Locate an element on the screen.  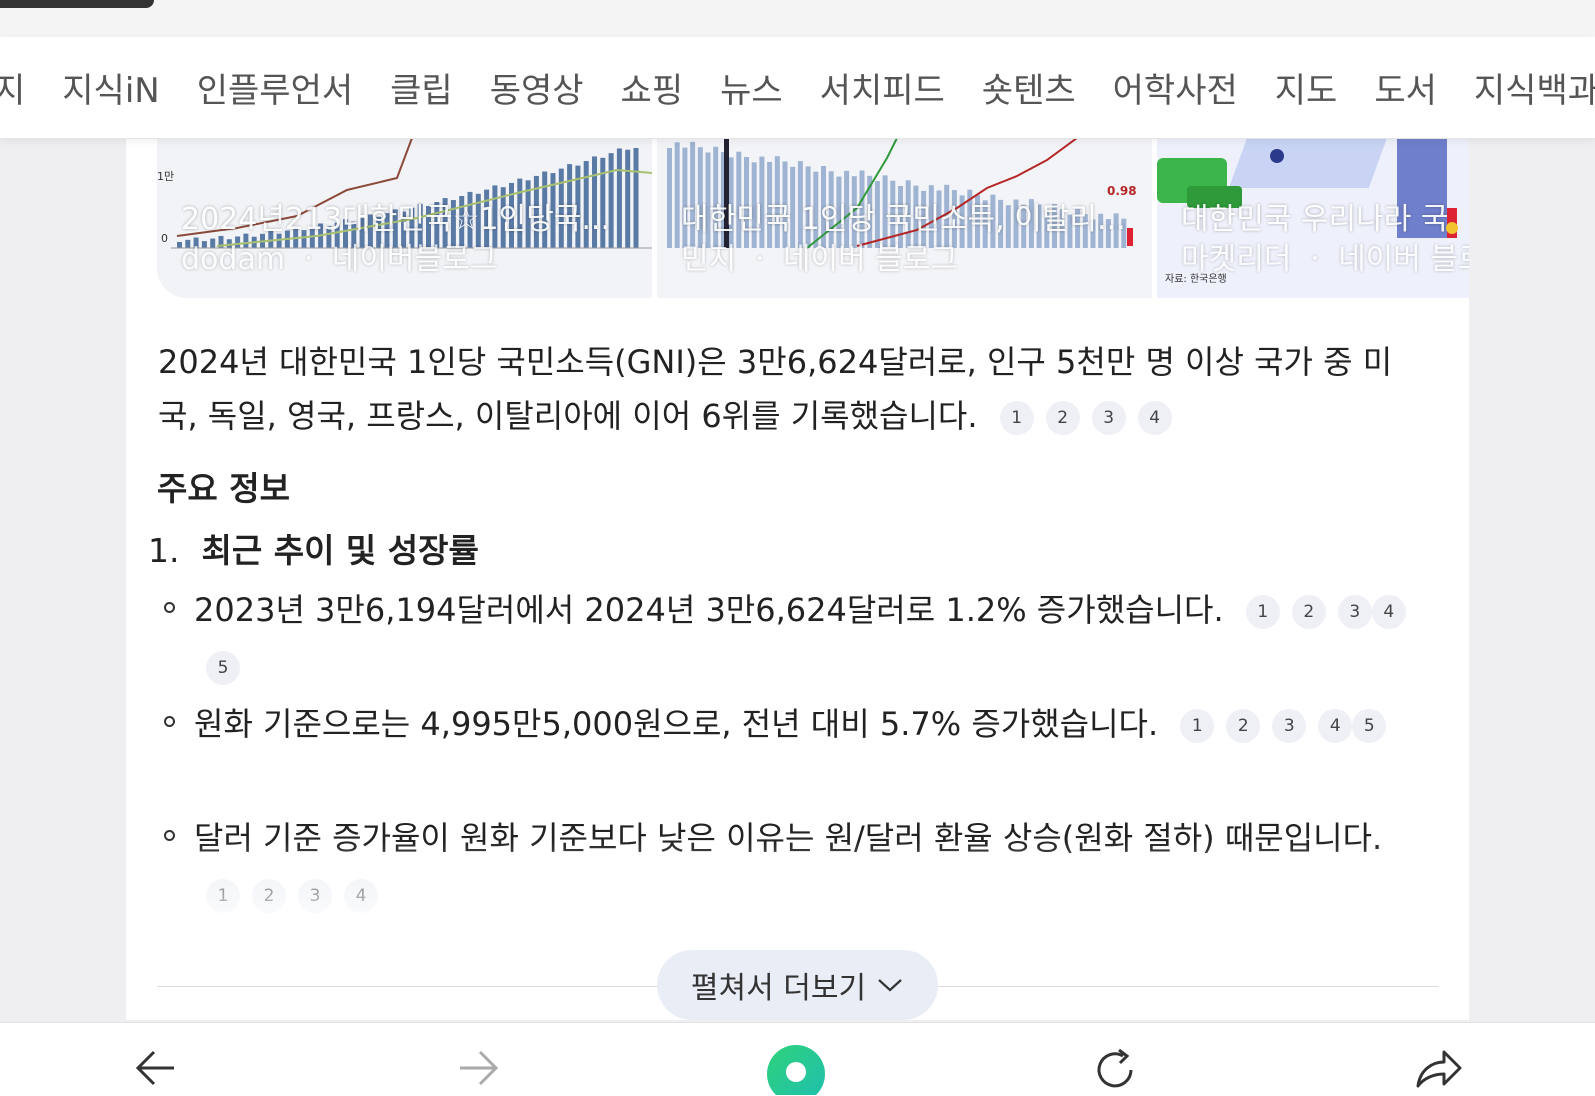
thumbnail-2: 0.98 대한민국 1인당 국민소득, 이탈리... 민지 ㆍ 네이버 블로그 is located at coordinates (904, 218).